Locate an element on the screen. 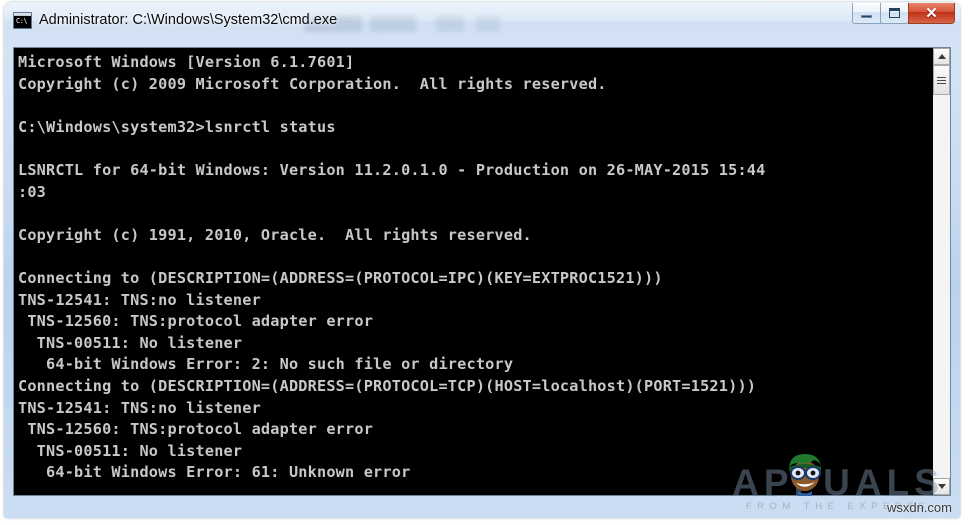 Image resolution: width=968 pixels, height=525 pixels. chevron-up-icon is located at coordinates (941, 56).